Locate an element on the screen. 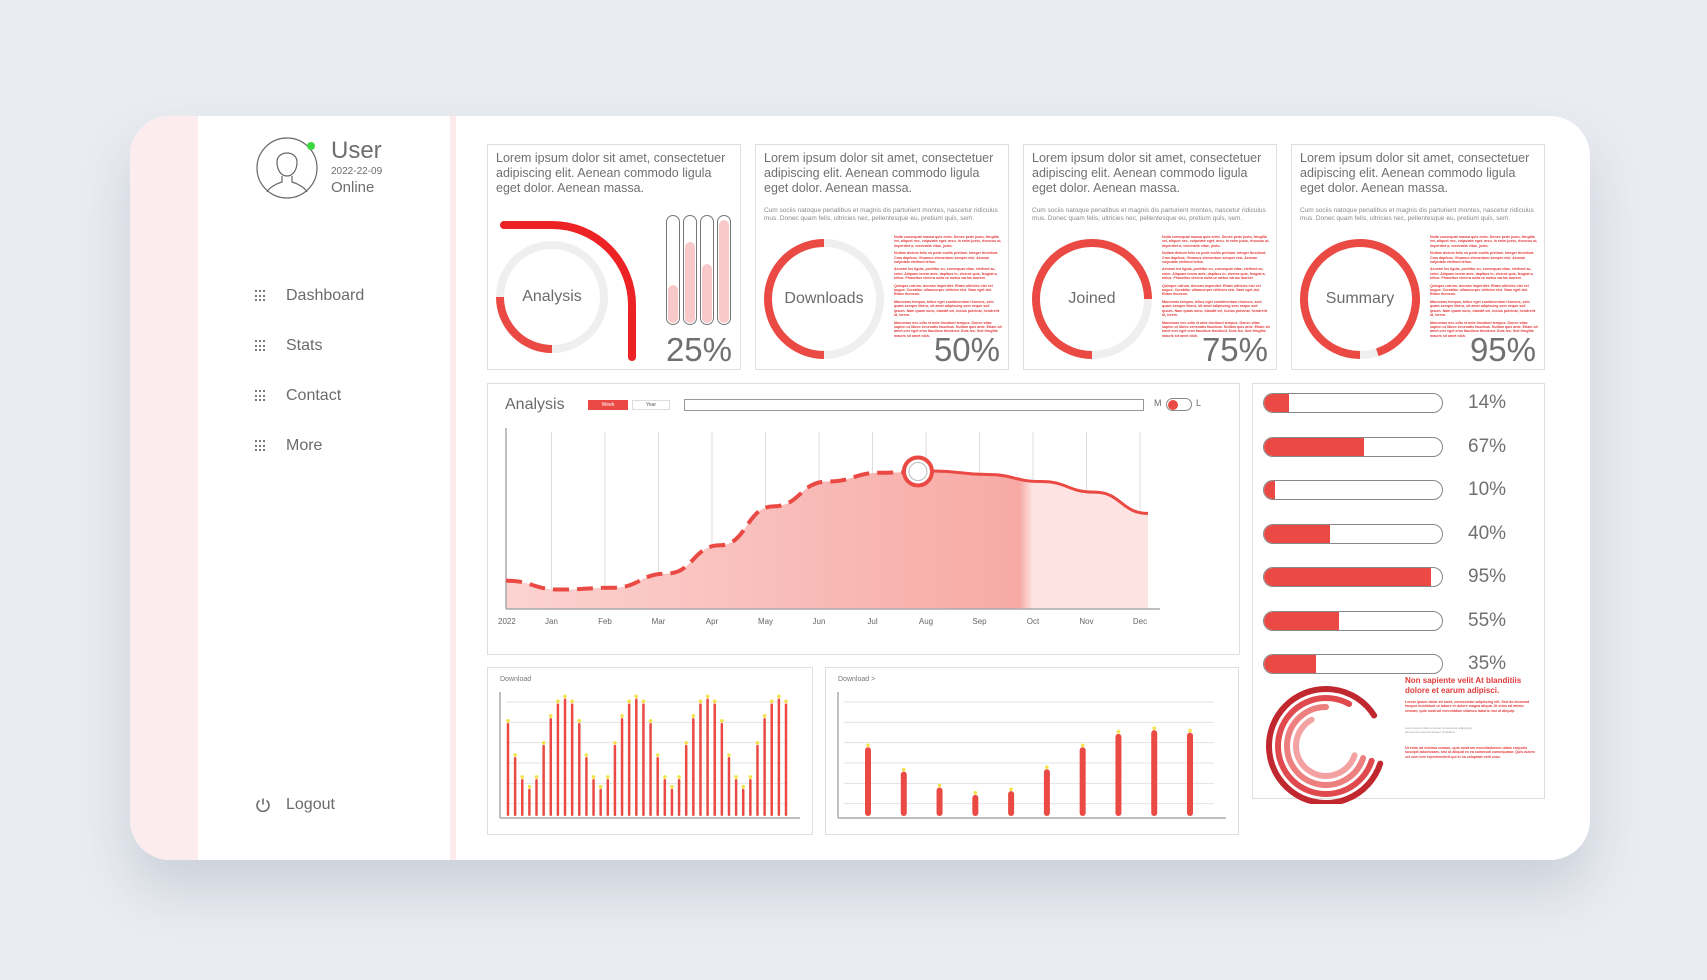 The width and height of the screenshot is (1707, 980). x-tick-label: Nov is located at coordinates (1086, 621).